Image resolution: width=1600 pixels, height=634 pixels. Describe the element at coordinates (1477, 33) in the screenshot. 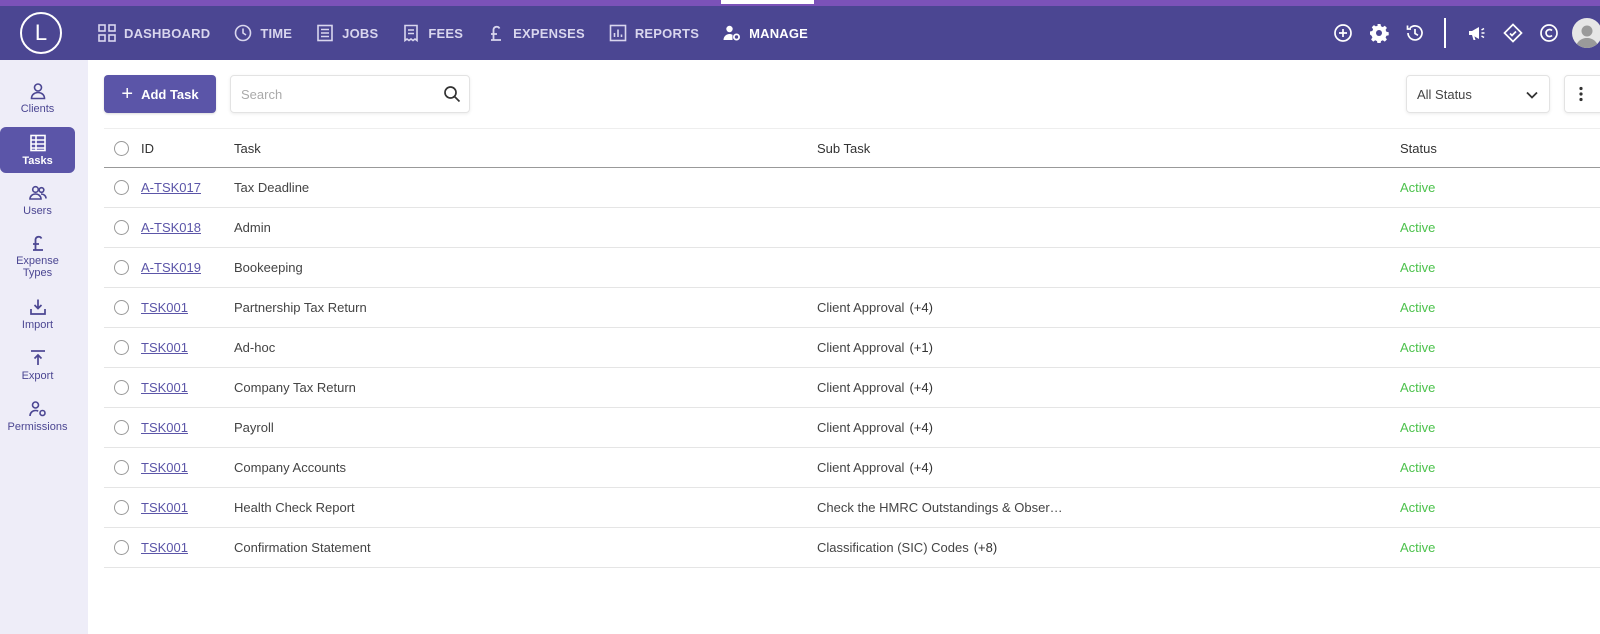

I see `megaphone-icon` at that location.